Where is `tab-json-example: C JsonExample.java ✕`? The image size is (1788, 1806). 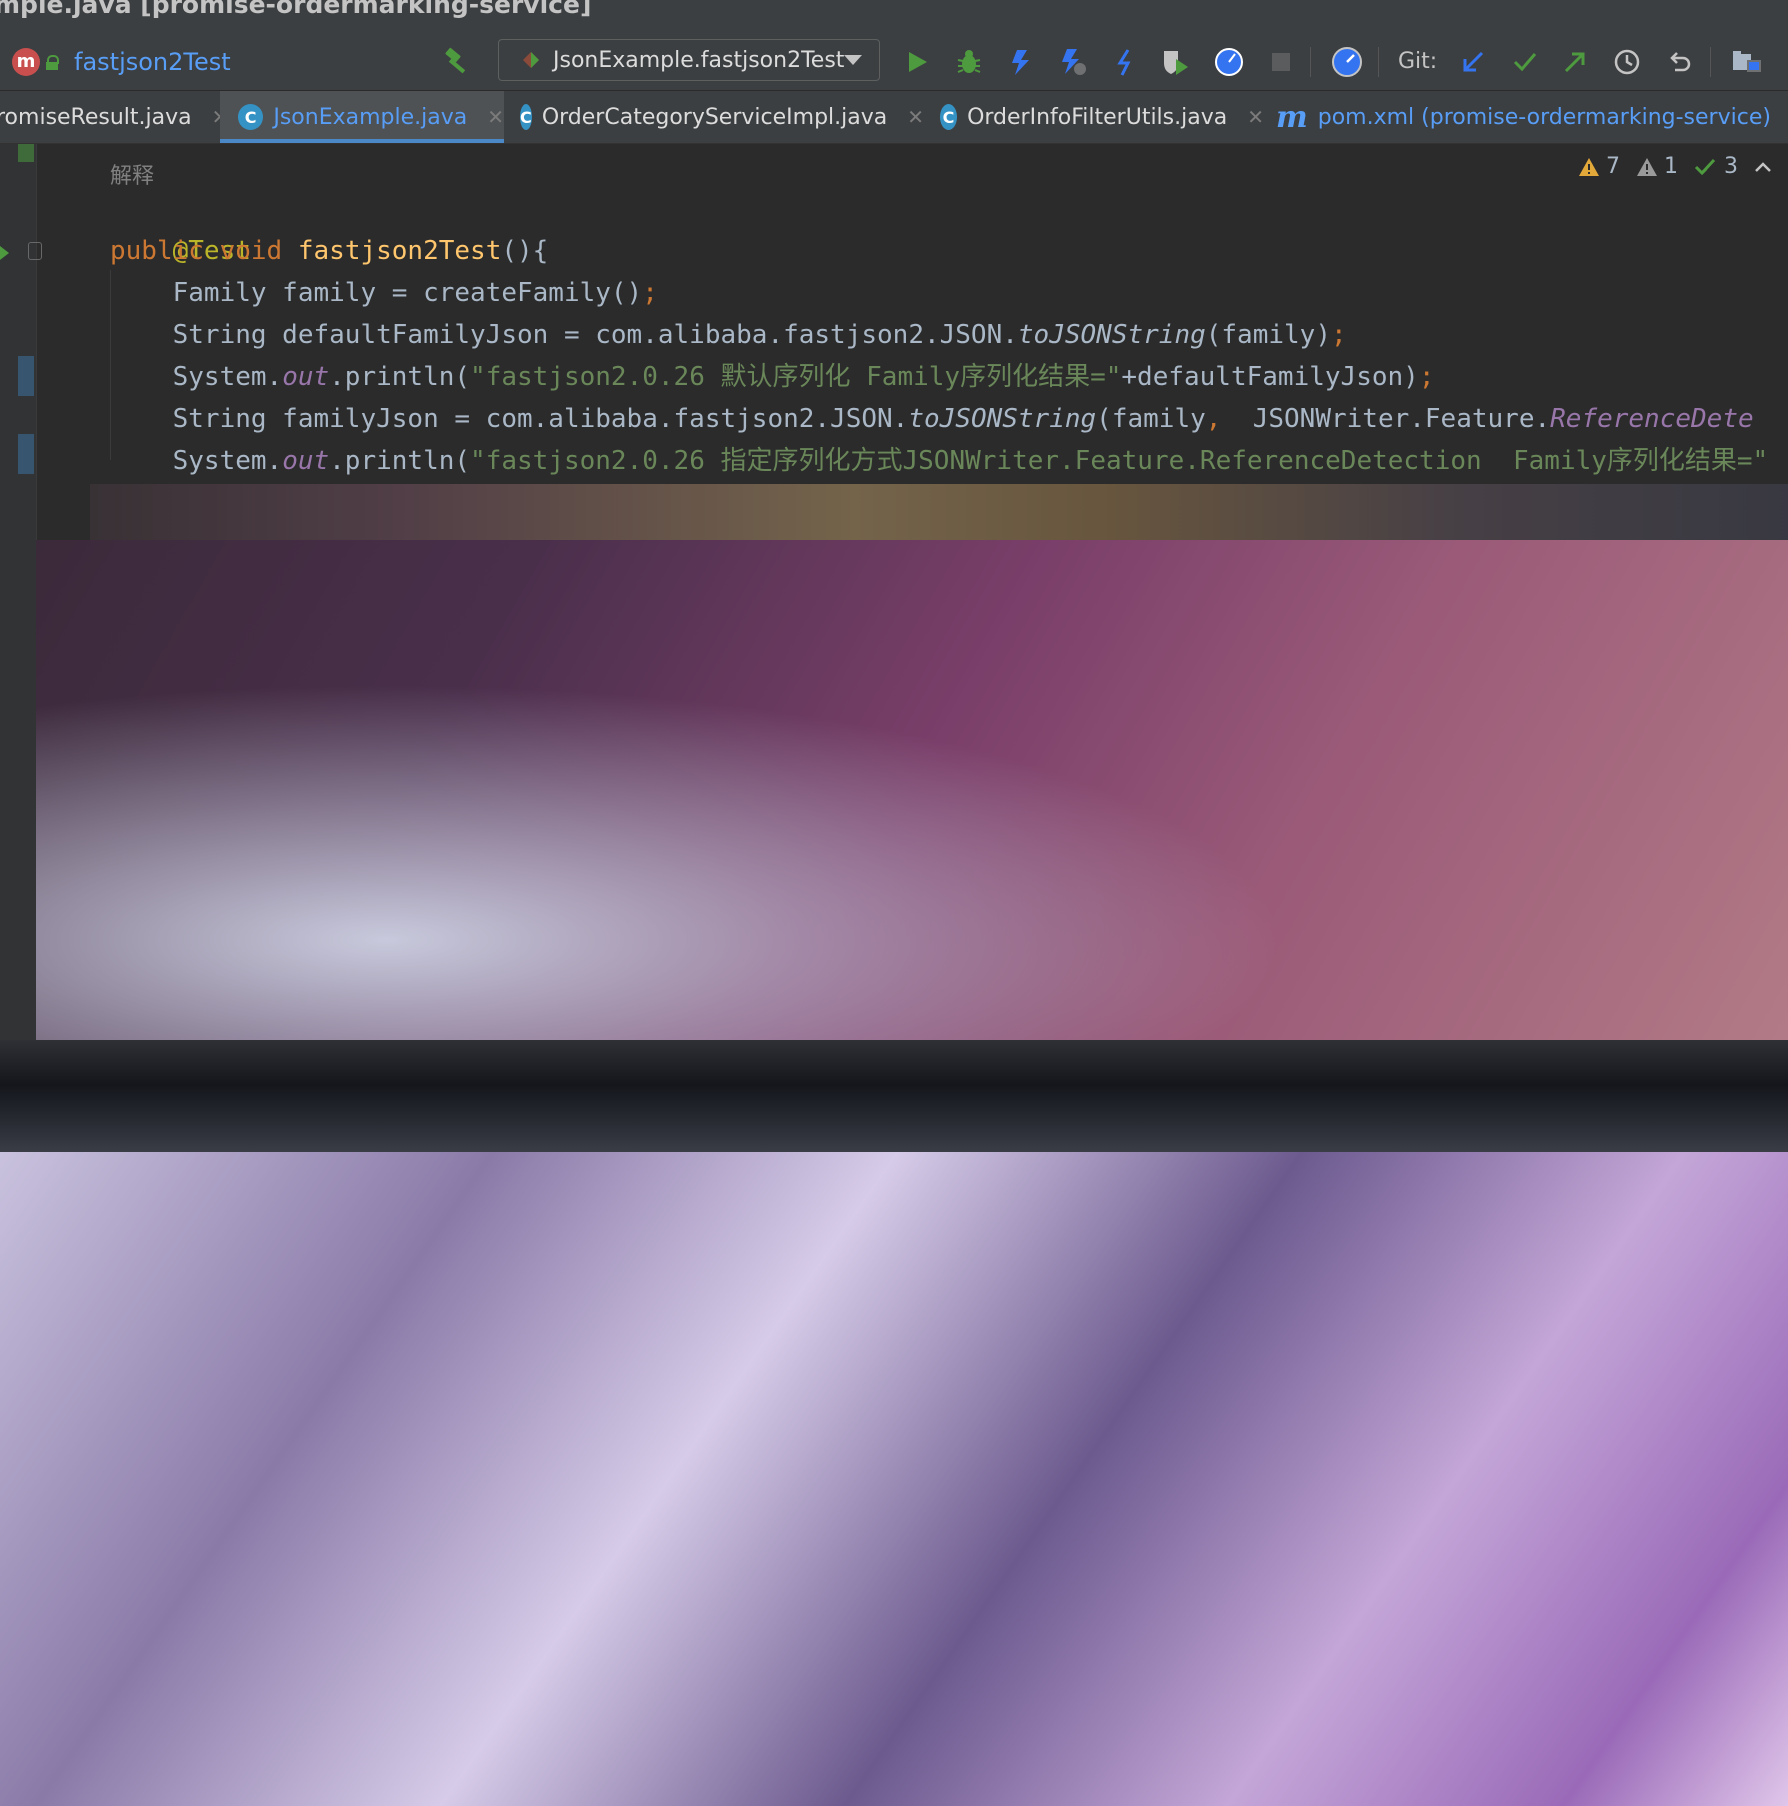
tab-json-example: C JsonExample.java ✕ is located at coordinates (362, 117).